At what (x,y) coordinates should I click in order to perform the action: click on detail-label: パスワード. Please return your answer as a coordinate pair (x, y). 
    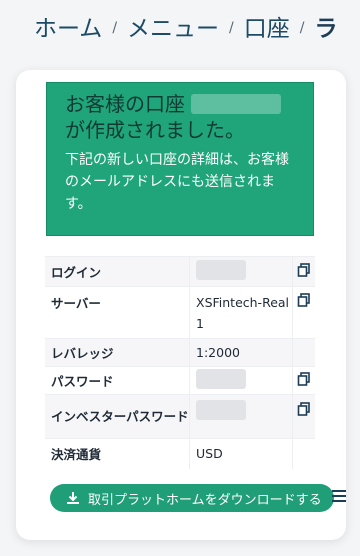
    Looking at the image, I should click on (117, 380).